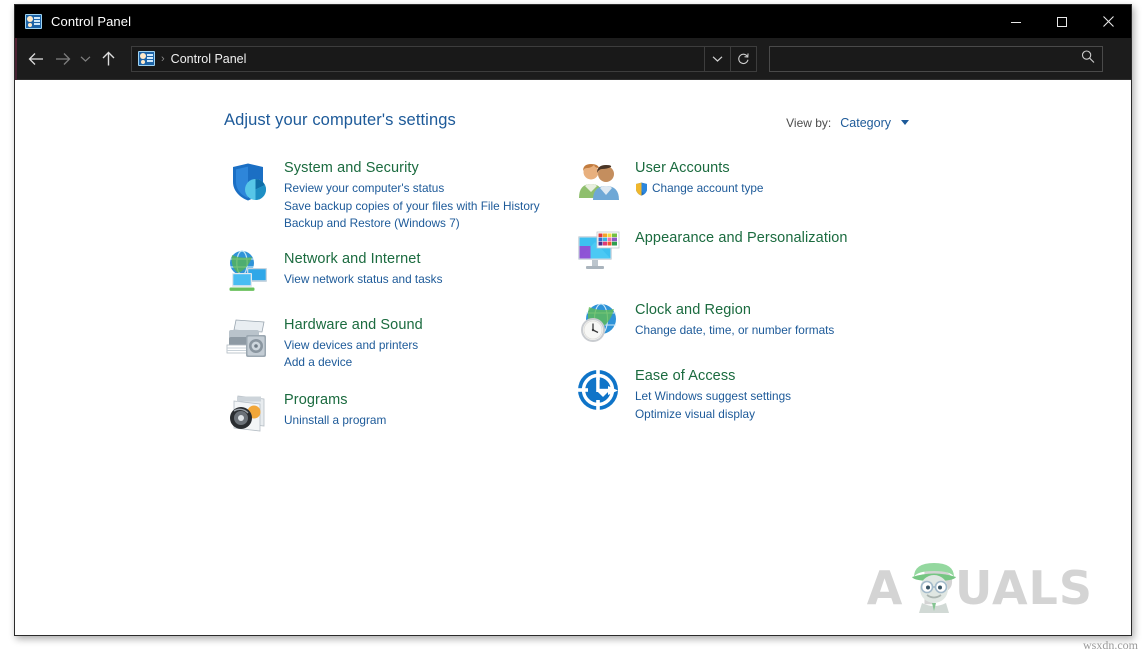 The width and height of the screenshot is (1146, 655). What do you see at coordinates (682, 168) in the screenshot?
I see `category-title-link: User Accounts` at bounding box center [682, 168].